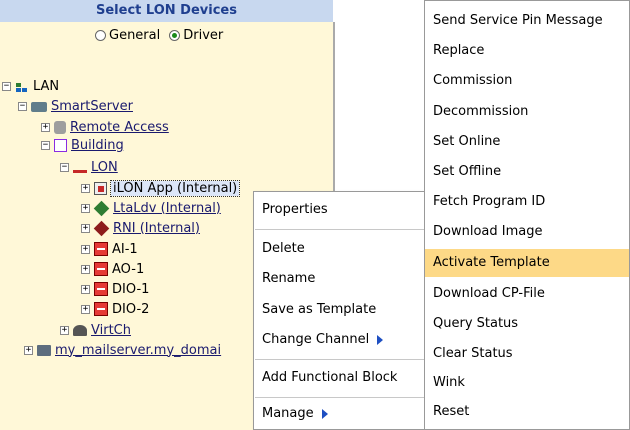  I want to click on tree-node-ao1: + AO-1, so click(112, 269).